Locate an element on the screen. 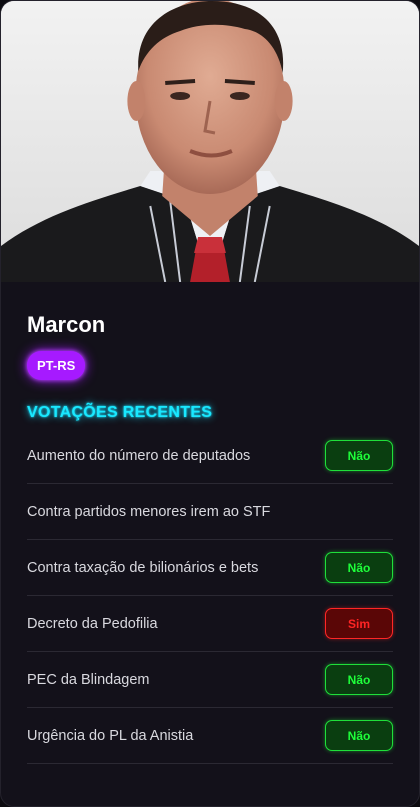 Image resolution: width=420 pixels, height=807 pixels. vote-row: Aumento do número de deputados Não is located at coordinates (210, 456).